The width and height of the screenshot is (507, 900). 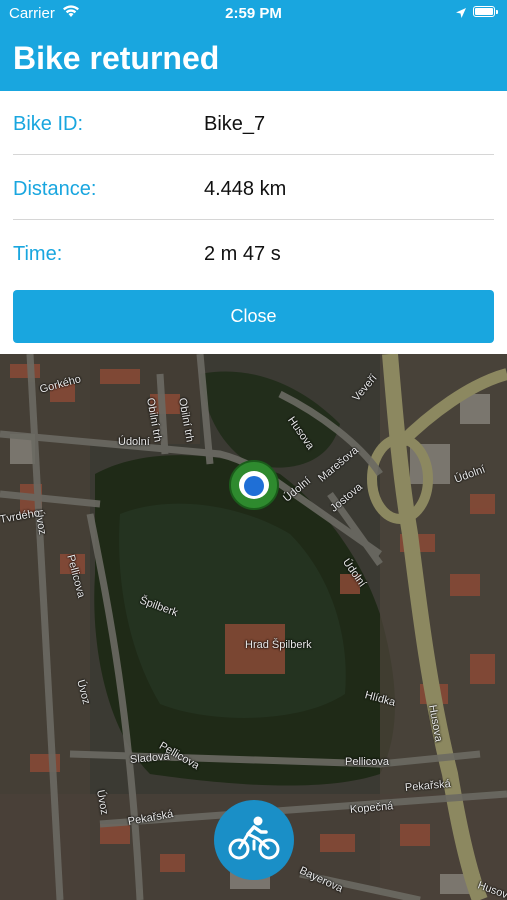 What do you see at coordinates (235, 124) in the screenshot?
I see `bike-id-value: Bike_7` at bounding box center [235, 124].